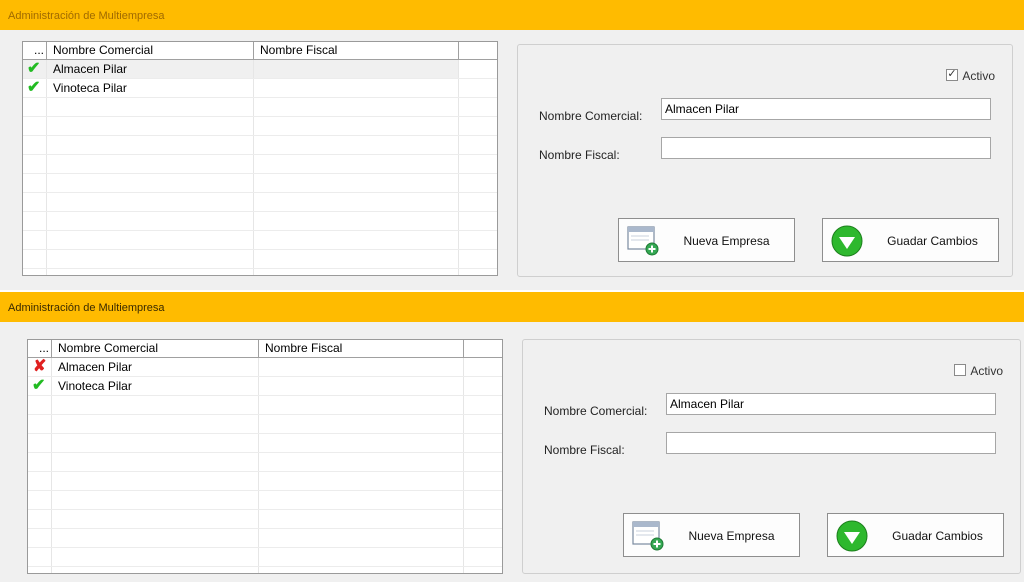 The width and height of the screenshot is (1024, 582). I want to click on checkbox-checked-icon, so click(952, 74).